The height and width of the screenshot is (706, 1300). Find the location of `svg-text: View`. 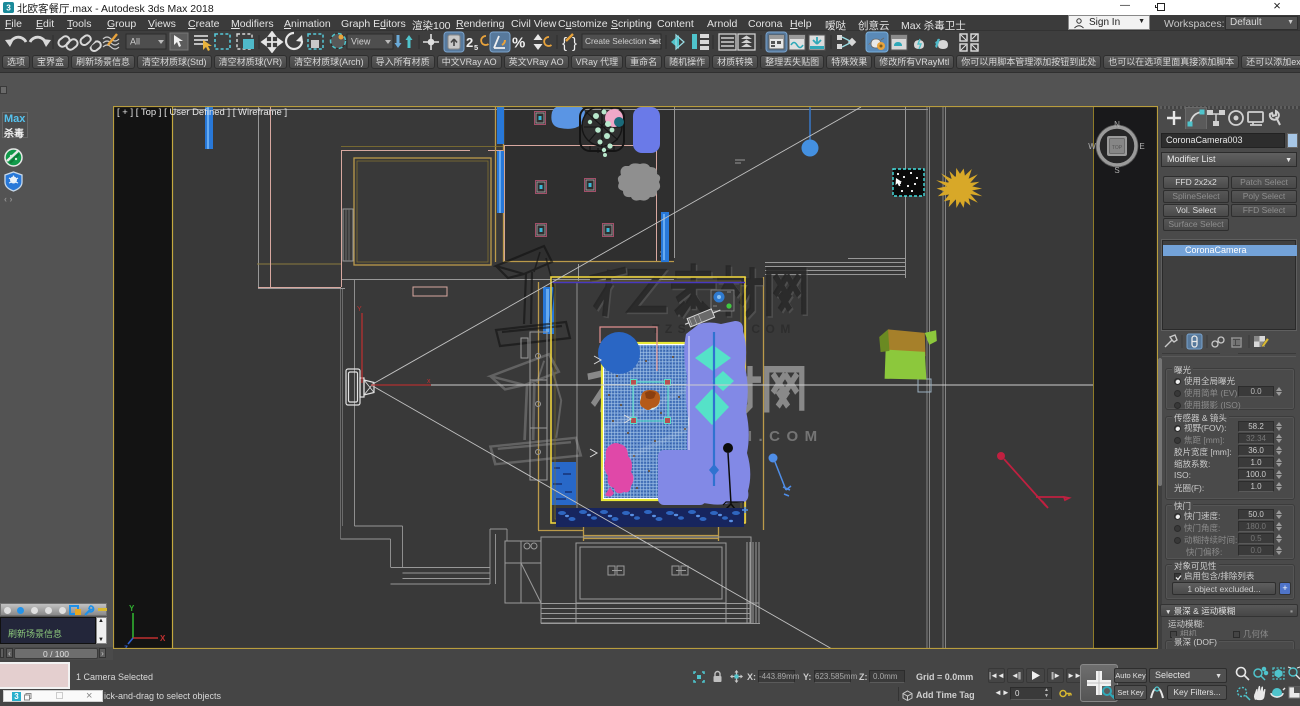

svg-text: View is located at coordinates (361, 42).